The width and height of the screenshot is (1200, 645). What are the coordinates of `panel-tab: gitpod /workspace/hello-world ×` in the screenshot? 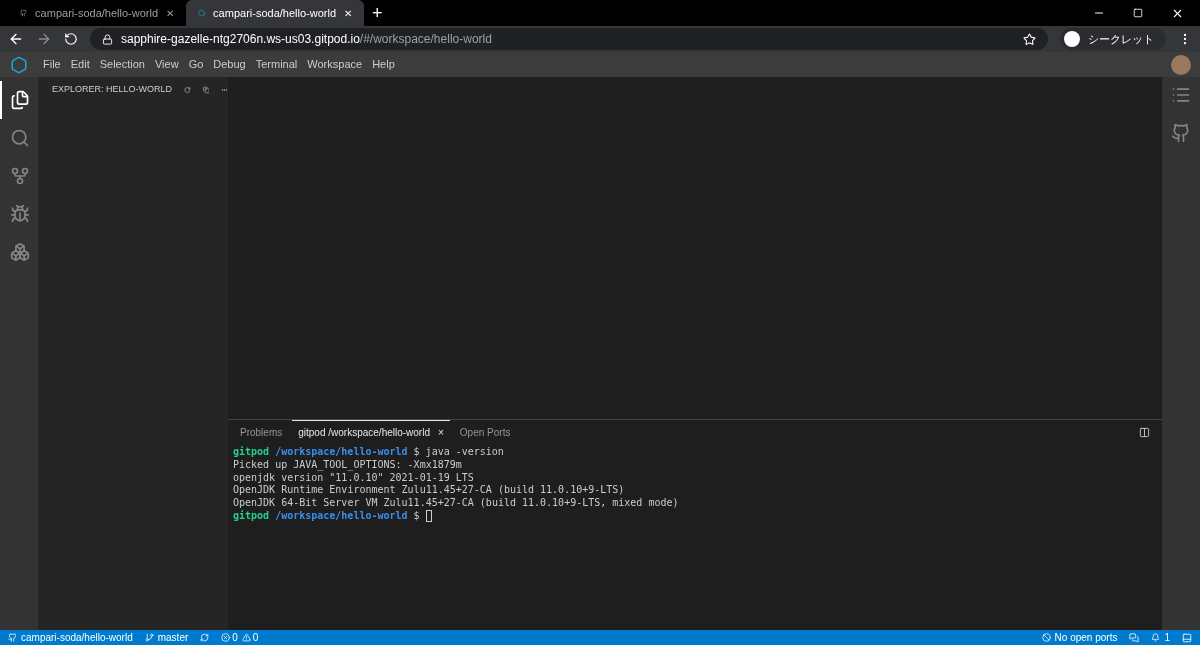 It's located at (371, 432).